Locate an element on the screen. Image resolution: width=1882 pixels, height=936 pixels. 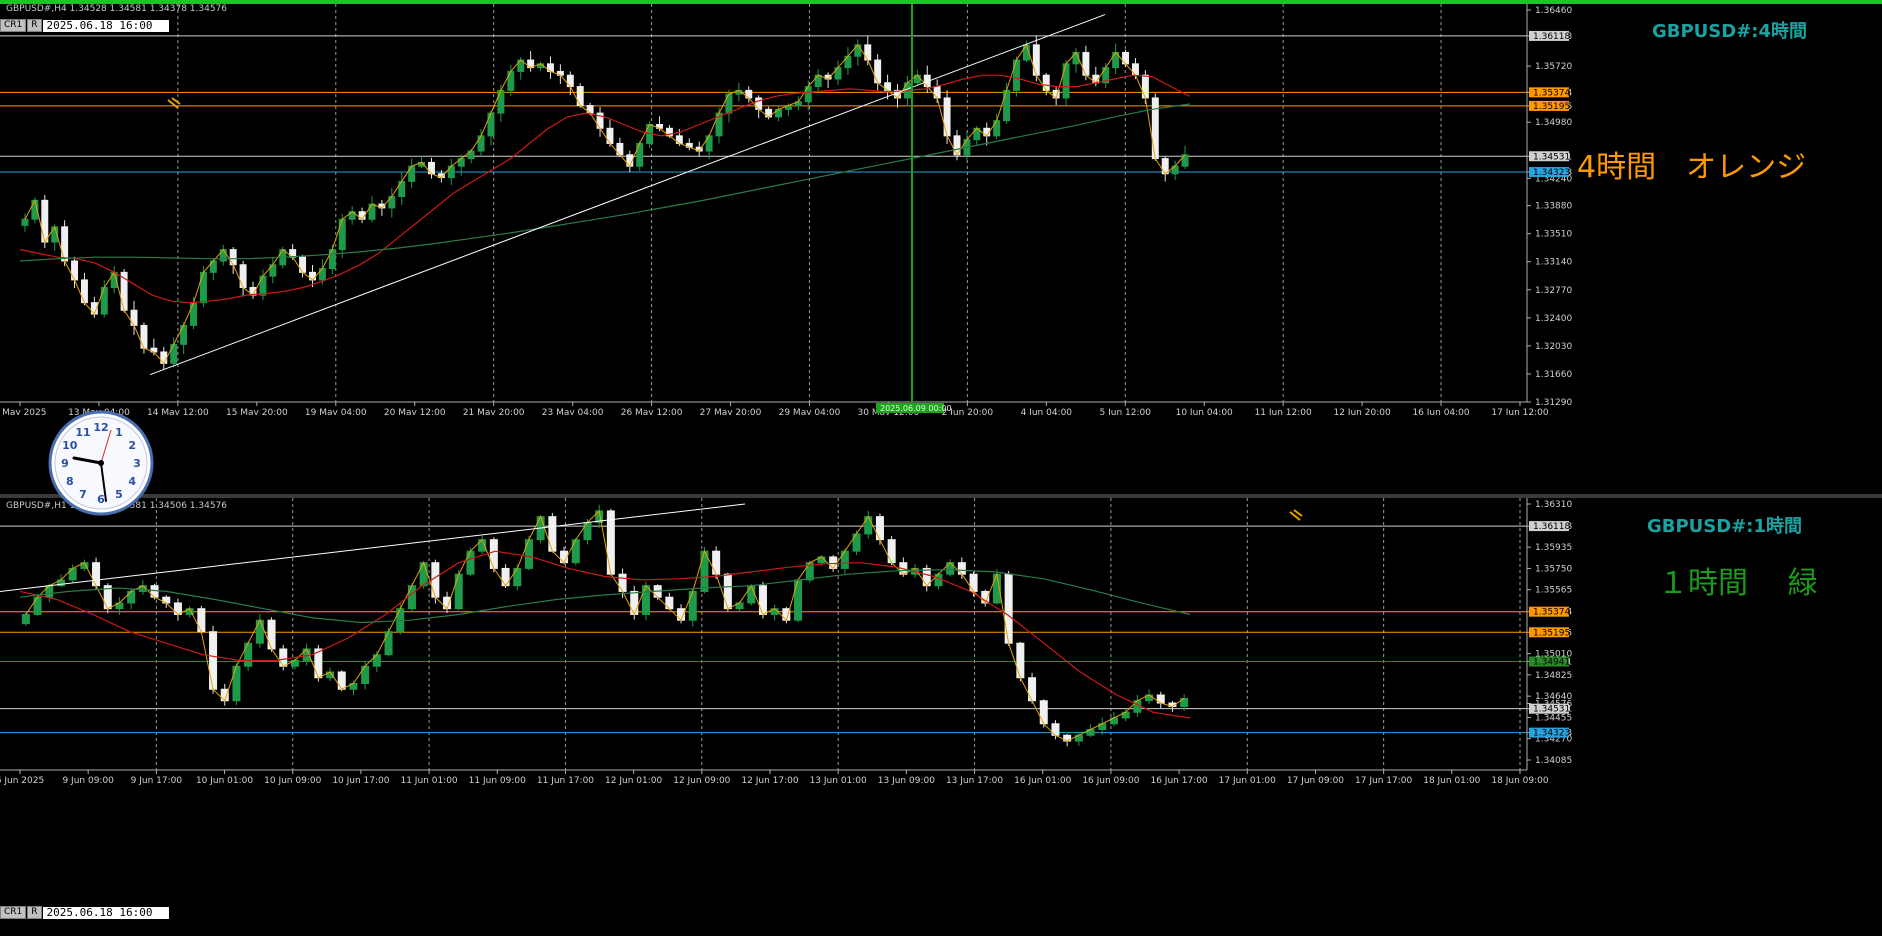
h1-level-tag-label: 1.36118 is located at coordinates (1551, 527).